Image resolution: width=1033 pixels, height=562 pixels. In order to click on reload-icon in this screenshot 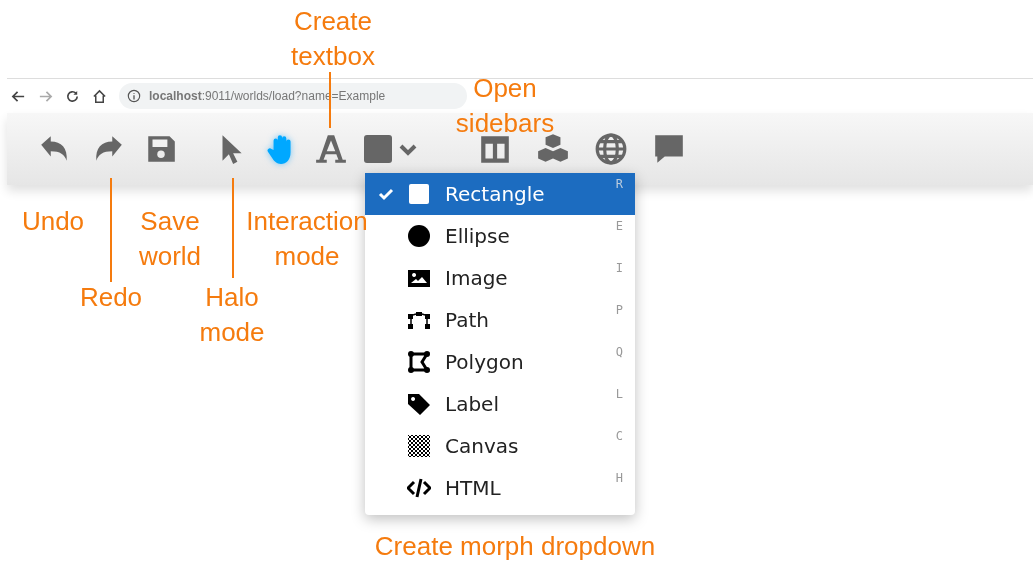, I will do `click(72, 96)`.